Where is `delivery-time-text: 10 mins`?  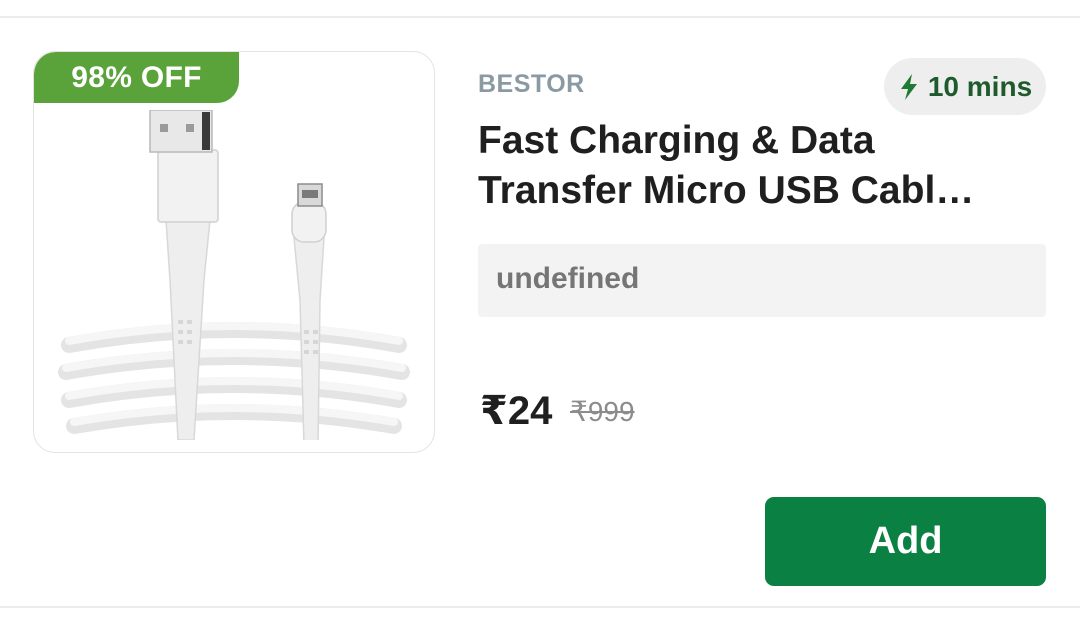 delivery-time-text: 10 mins is located at coordinates (980, 86).